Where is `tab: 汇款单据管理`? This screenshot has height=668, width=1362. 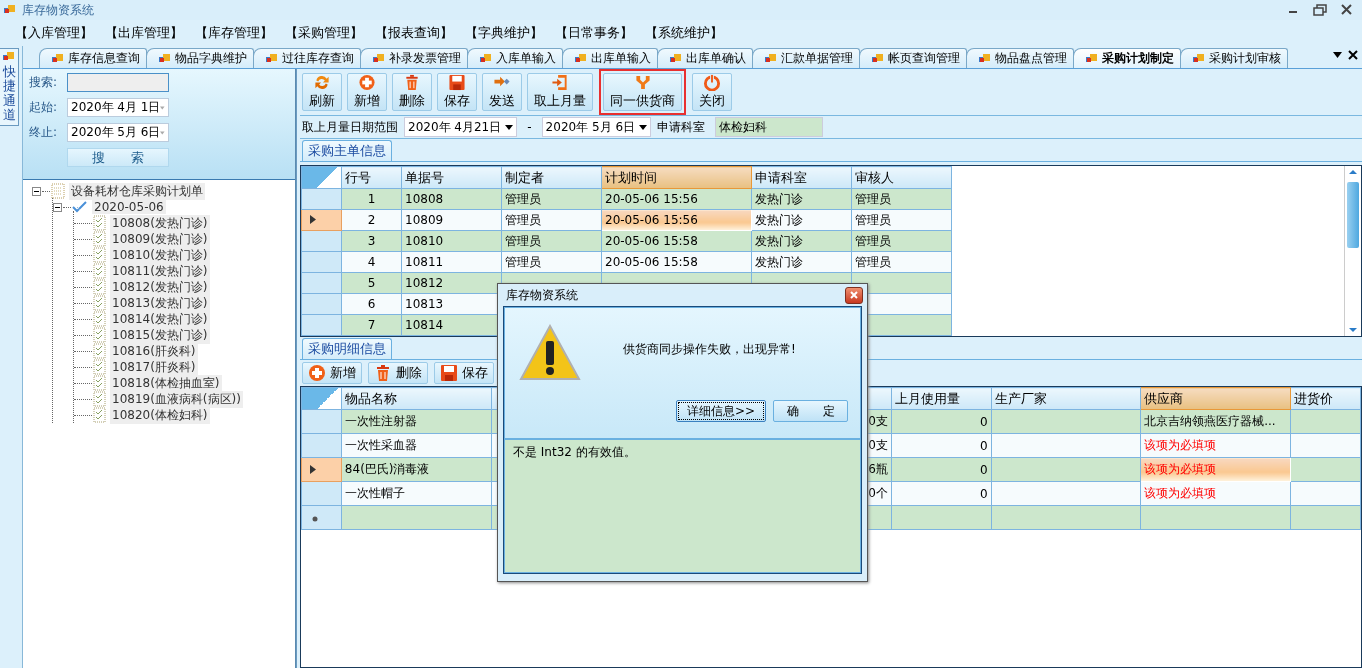
tab: 汇款单据管理 is located at coordinates (806, 58).